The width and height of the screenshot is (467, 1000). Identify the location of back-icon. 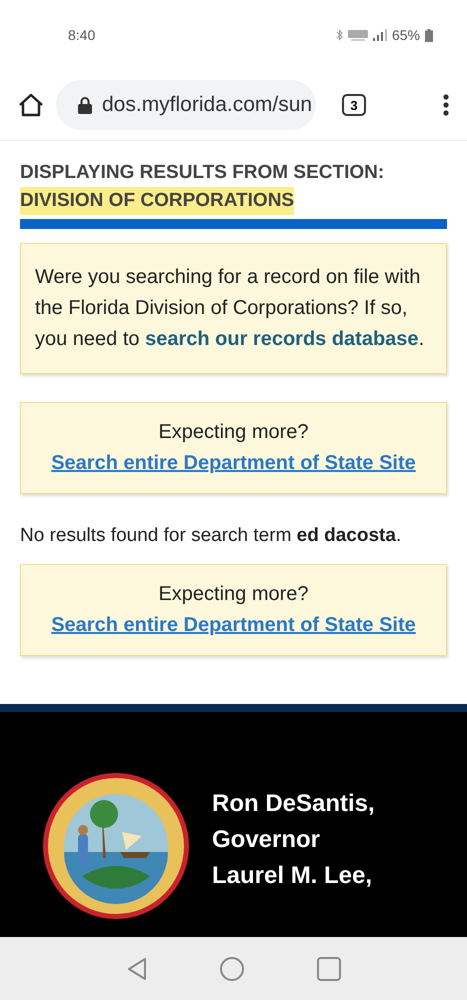
(136, 968).